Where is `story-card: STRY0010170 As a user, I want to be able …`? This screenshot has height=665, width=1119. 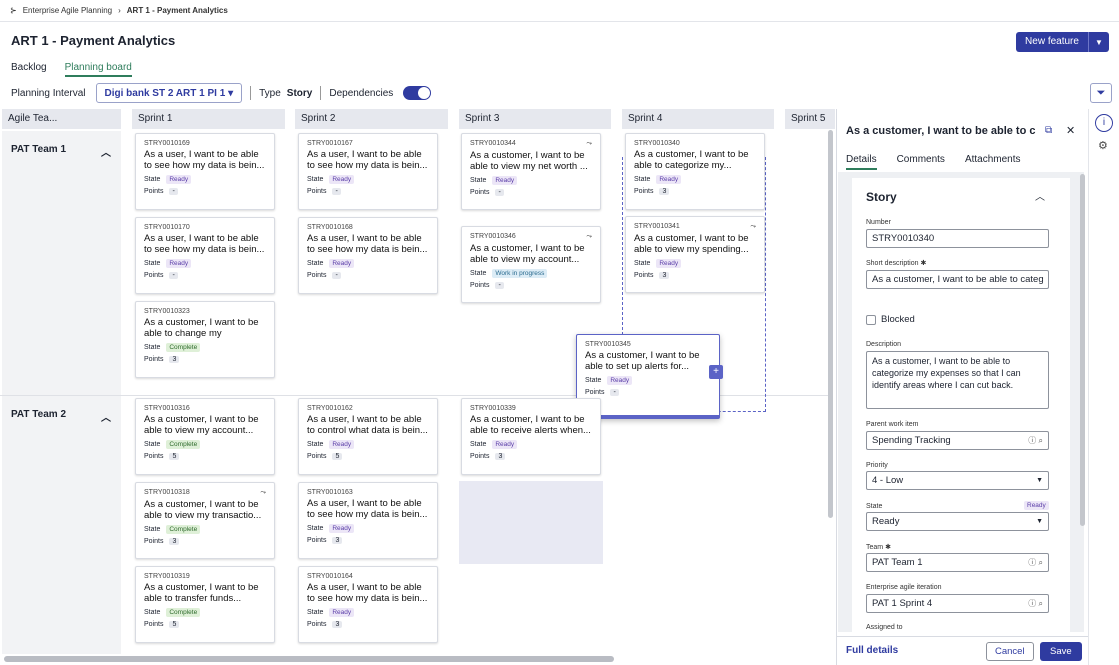 story-card: STRY0010170 As a user, I want to be able … is located at coordinates (205, 255).